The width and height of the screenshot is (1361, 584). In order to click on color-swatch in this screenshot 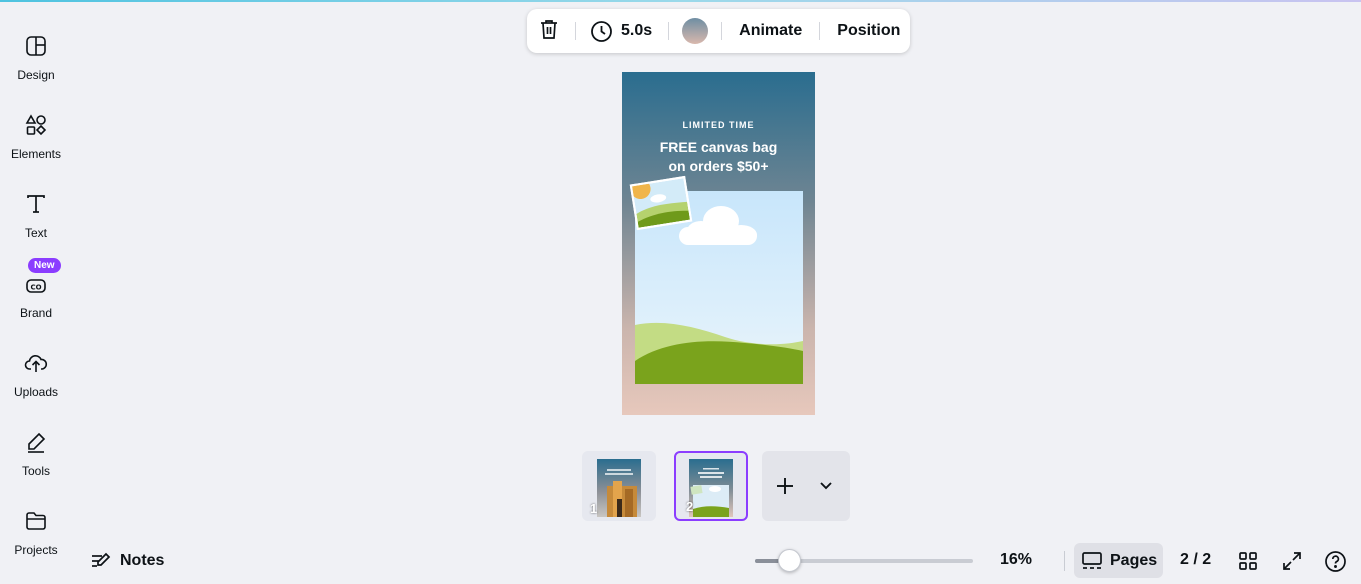, I will do `click(695, 31)`.